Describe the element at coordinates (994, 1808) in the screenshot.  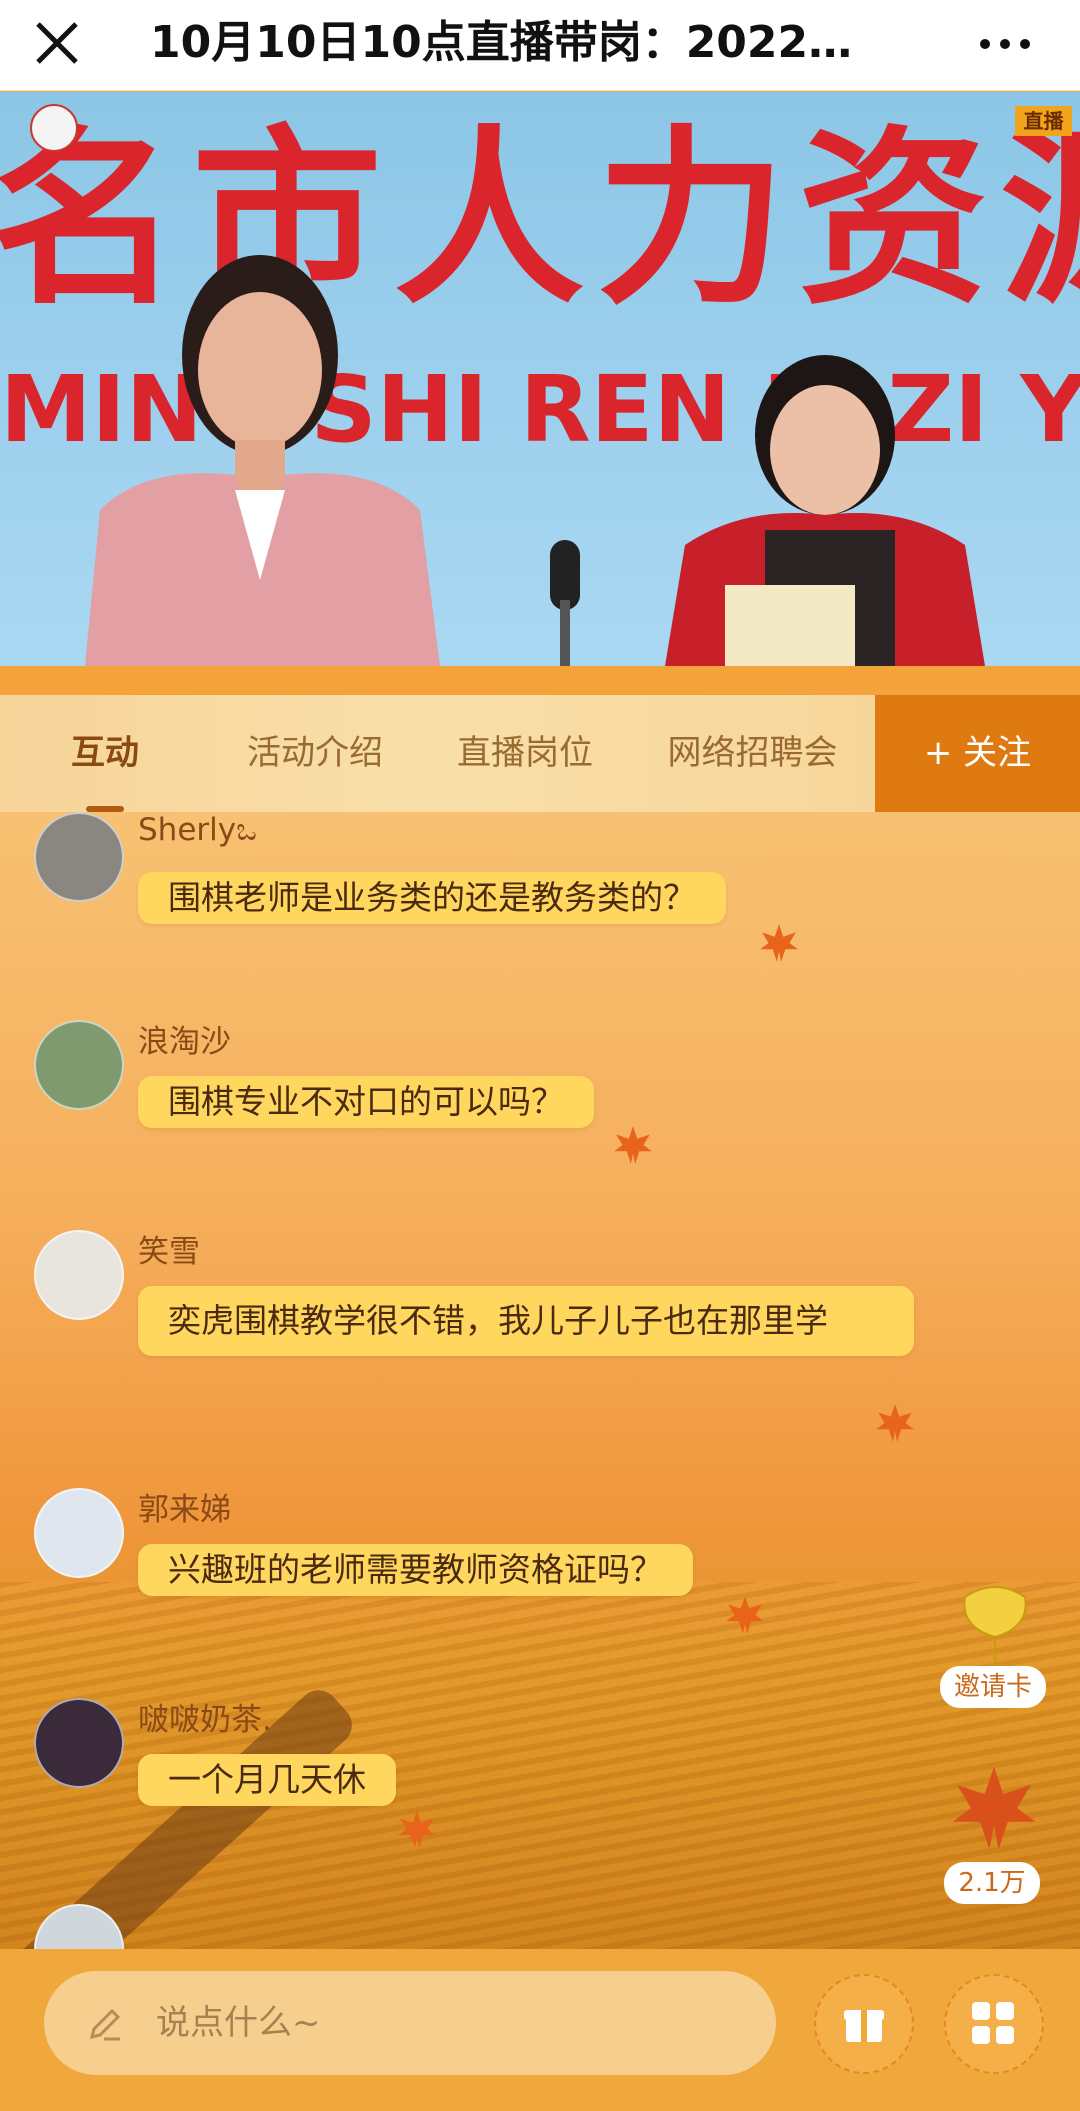
I see `maple-leaf-like-icon` at that location.